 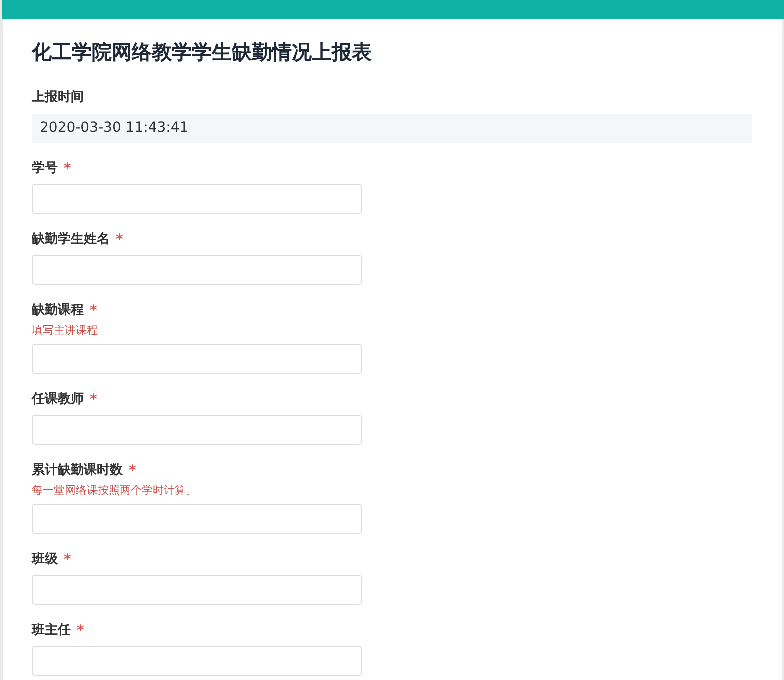 I want to click on field-label: 班主任, so click(x=51, y=631).